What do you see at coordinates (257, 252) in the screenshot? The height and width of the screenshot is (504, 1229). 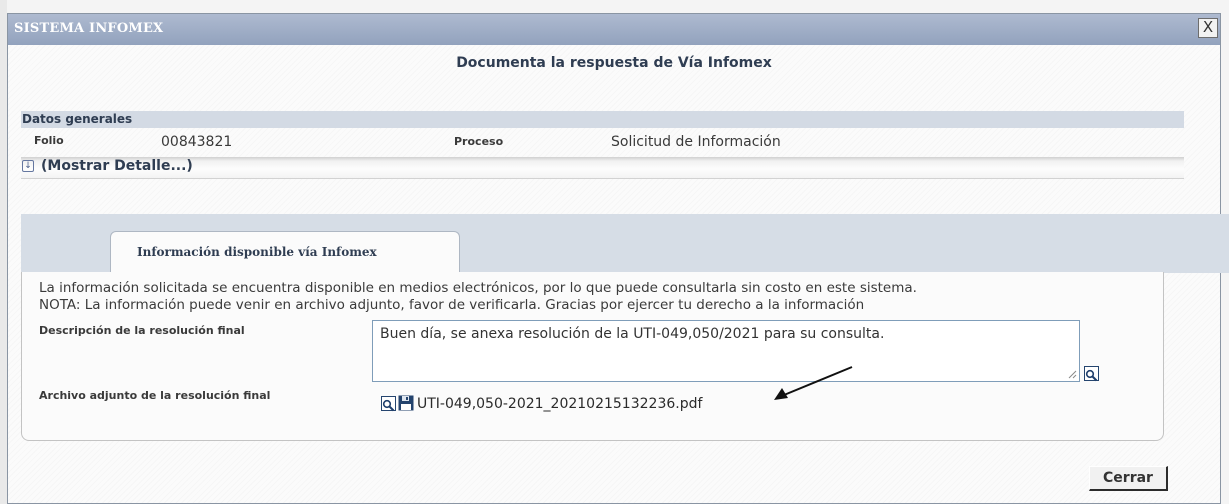 I see `tab-label: Información disponible vía Infomex` at bounding box center [257, 252].